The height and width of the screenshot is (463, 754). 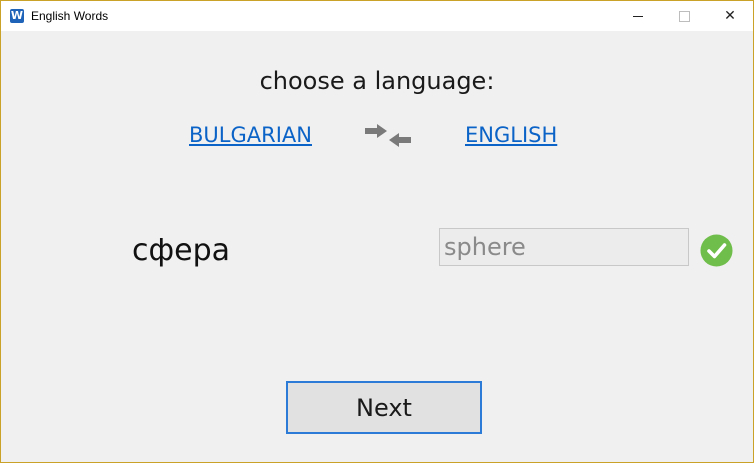 I want to click on close-button: ✕, so click(x=730, y=16).